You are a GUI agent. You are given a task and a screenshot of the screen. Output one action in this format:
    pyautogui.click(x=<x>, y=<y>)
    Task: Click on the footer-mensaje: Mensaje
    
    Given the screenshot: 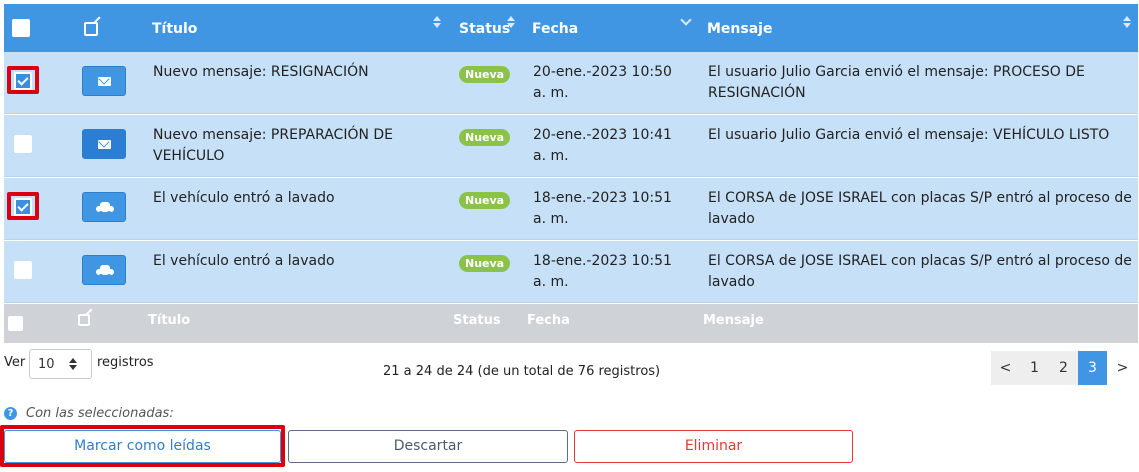 What is the action you would take?
    pyautogui.click(x=733, y=320)
    